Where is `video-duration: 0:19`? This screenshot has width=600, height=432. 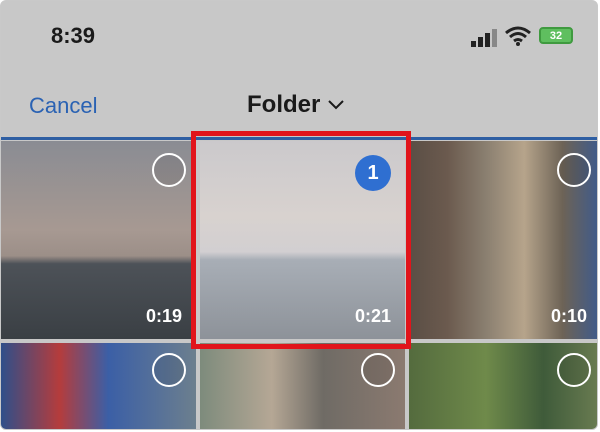 video-duration: 0:19 is located at coordinates (163, 316).